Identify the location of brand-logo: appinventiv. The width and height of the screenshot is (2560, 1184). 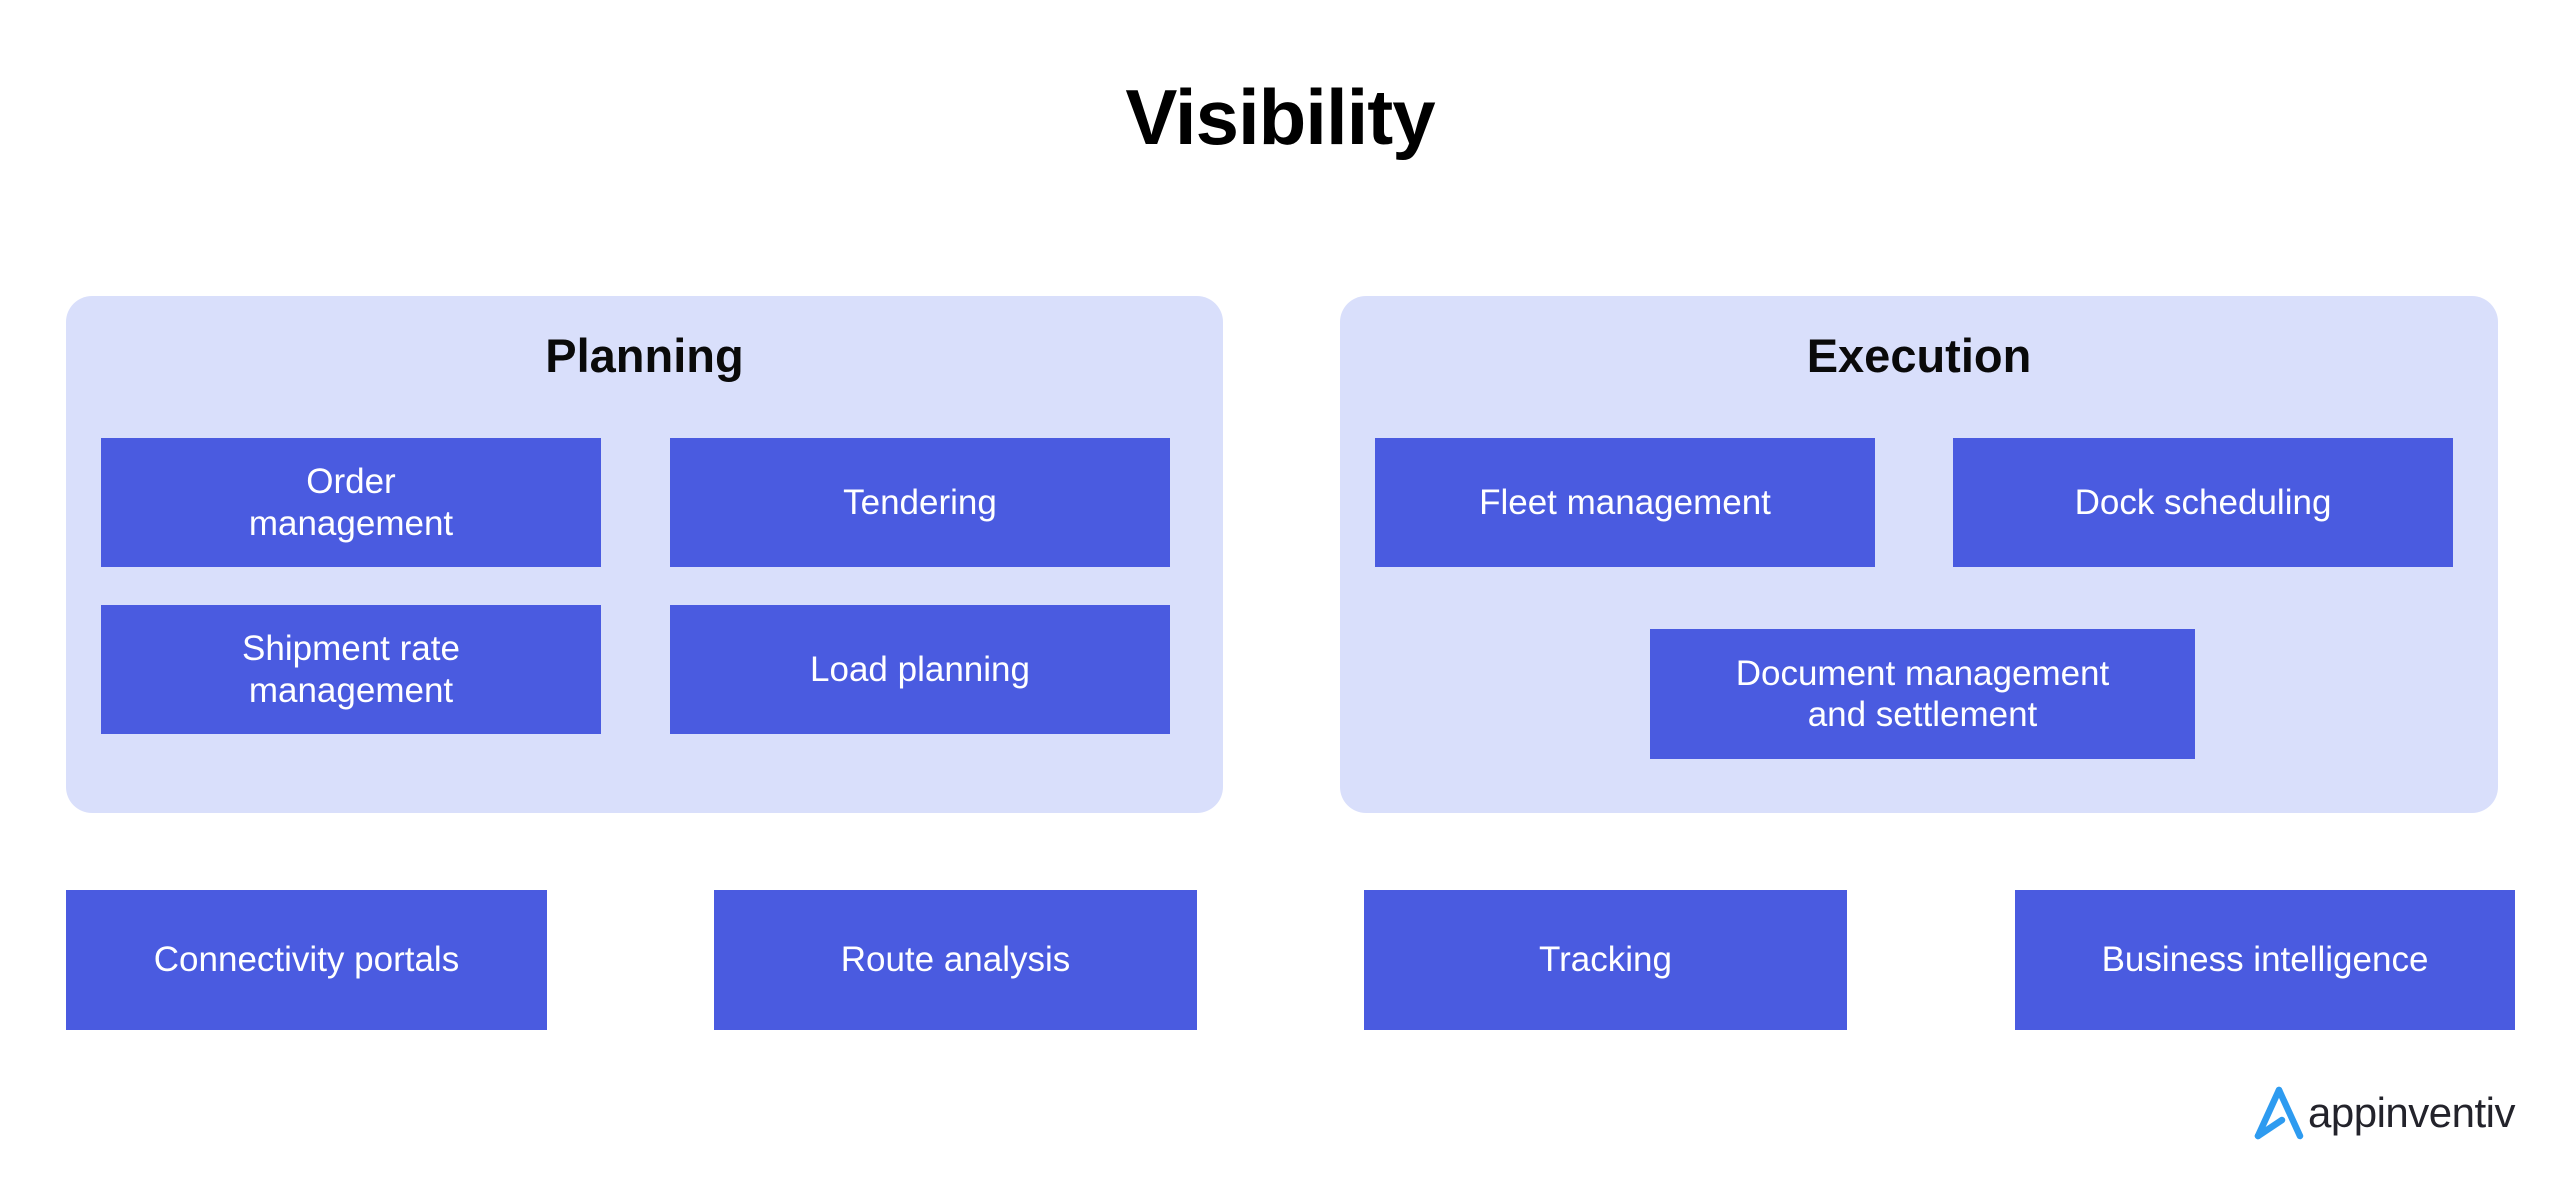
(2386, 1113).